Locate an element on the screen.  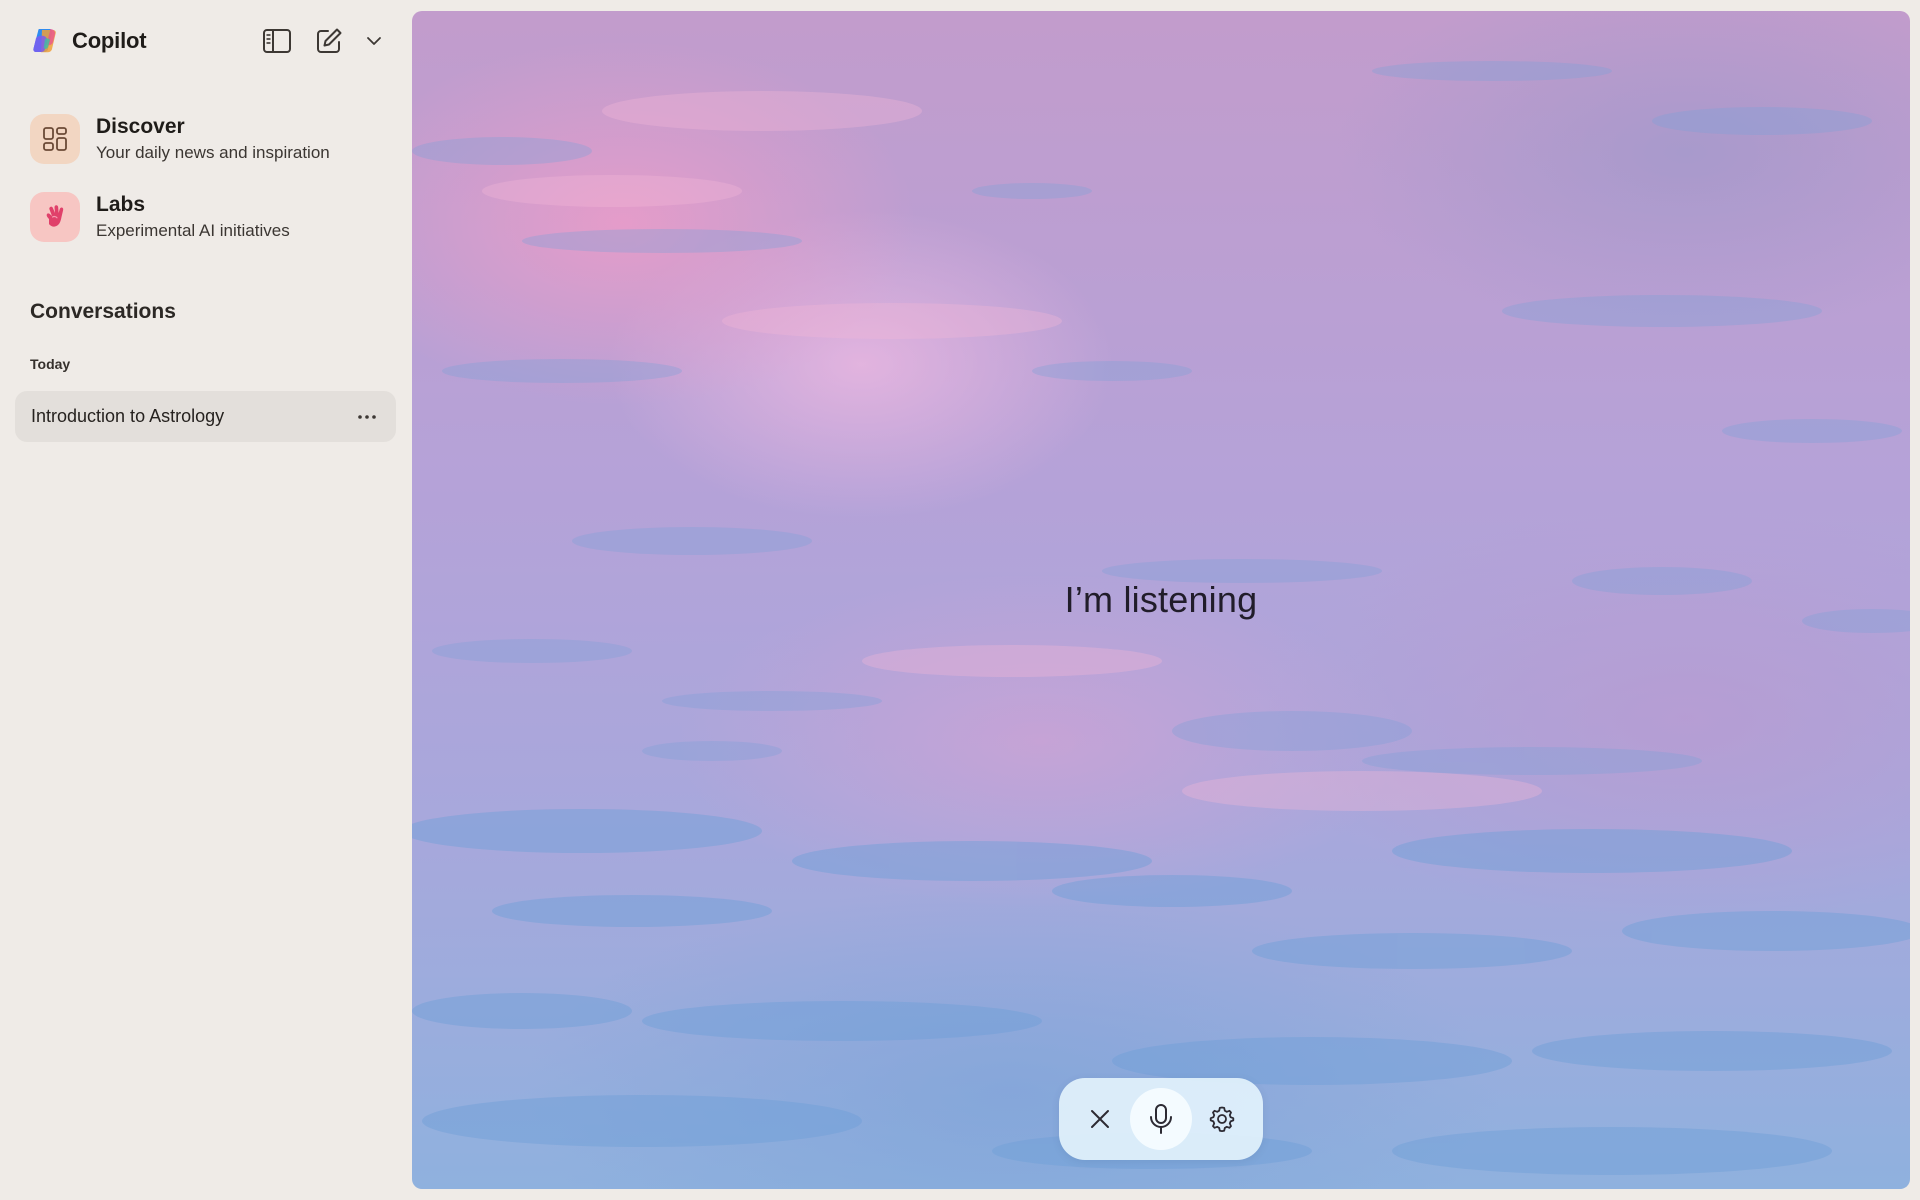
voice-controls is located at coordinates (1161, 1119).